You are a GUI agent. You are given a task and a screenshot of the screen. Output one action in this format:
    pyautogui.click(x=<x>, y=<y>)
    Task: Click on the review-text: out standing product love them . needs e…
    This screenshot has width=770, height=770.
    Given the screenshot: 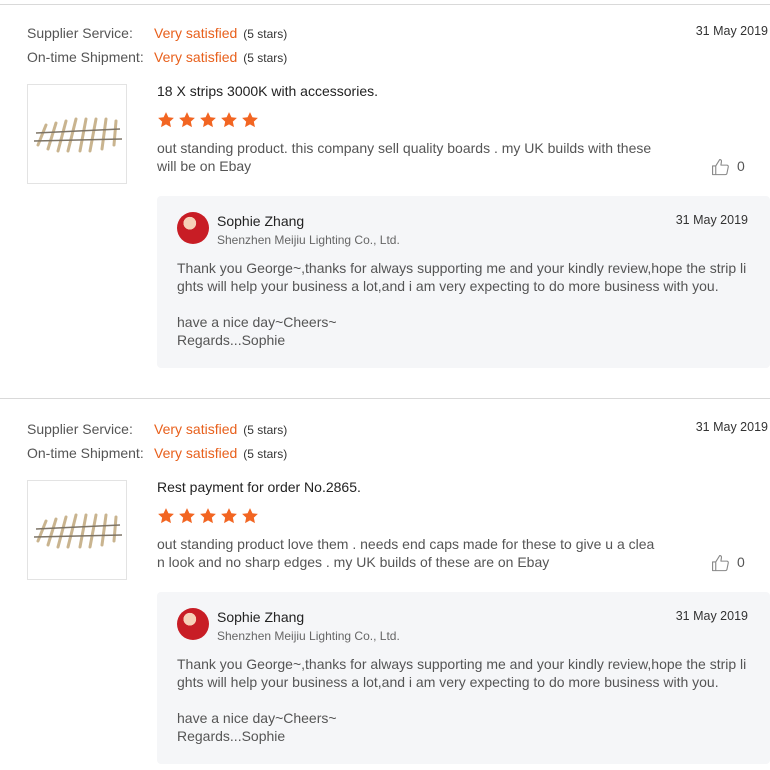 What is the action you would take?
    pyautogui.click(x=406, y=553)
    